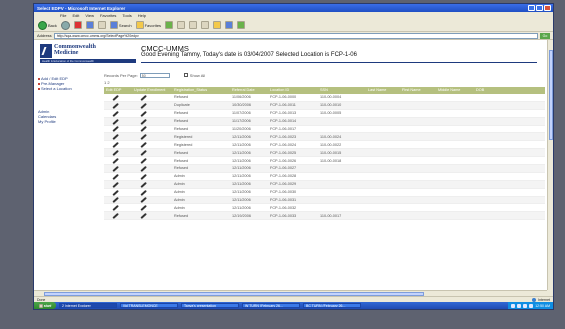 The width and height of the screenshot is (565, 329). I want to click on location-id-cell: FCP-1-06-0025, so click(293, 153).